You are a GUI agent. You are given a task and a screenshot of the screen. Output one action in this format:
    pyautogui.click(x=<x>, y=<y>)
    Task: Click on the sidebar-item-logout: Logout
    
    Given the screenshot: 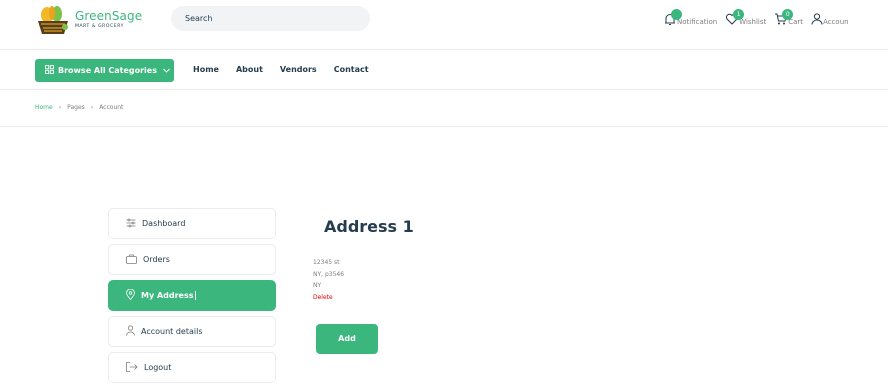 What is the action you would take?
    pyautogui.click(x=192, y=367)
    